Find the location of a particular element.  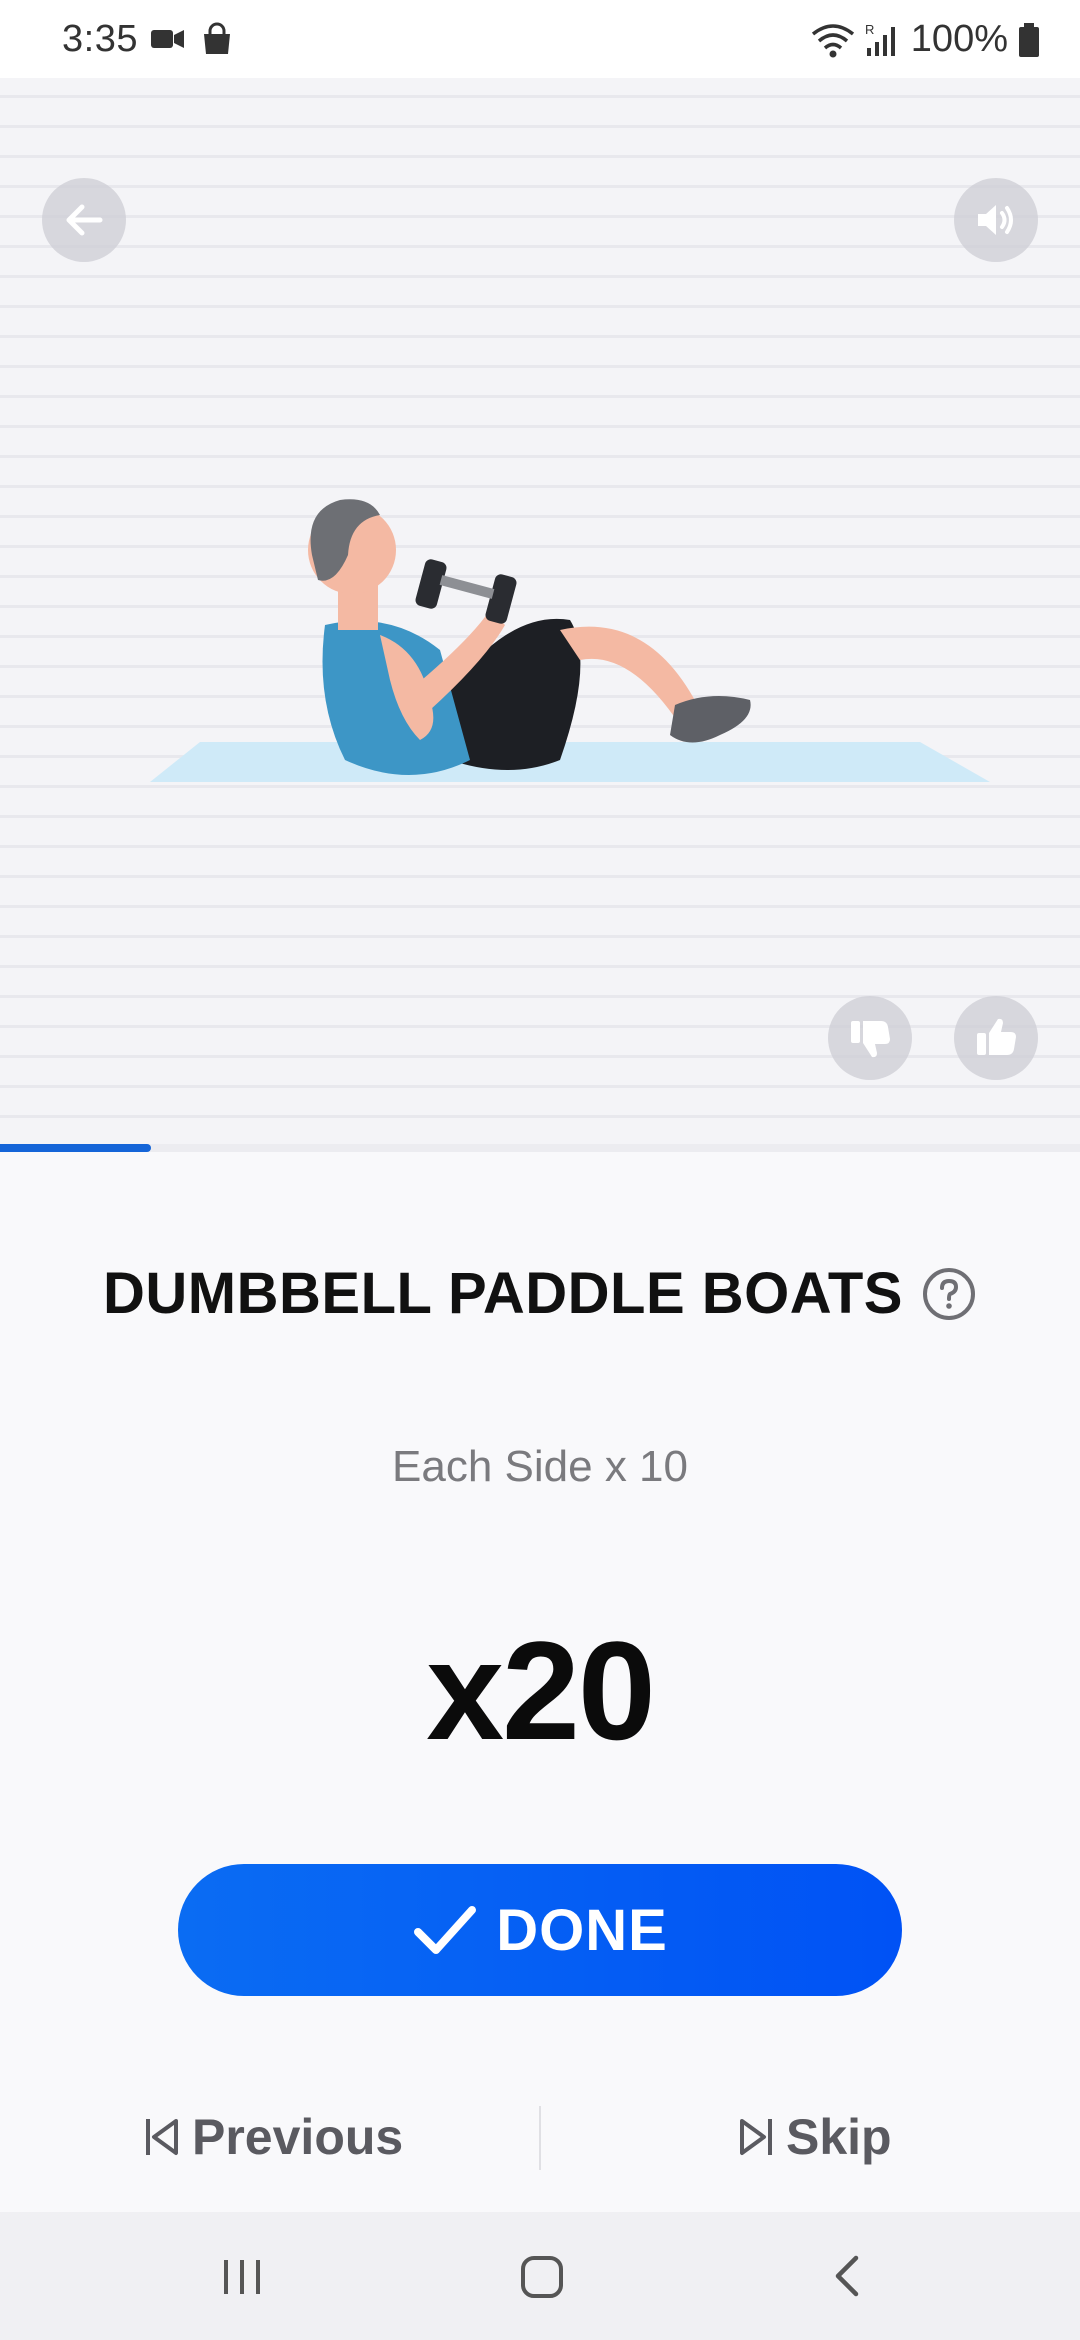

status-notification-icons is located at coordinates (192, 39).